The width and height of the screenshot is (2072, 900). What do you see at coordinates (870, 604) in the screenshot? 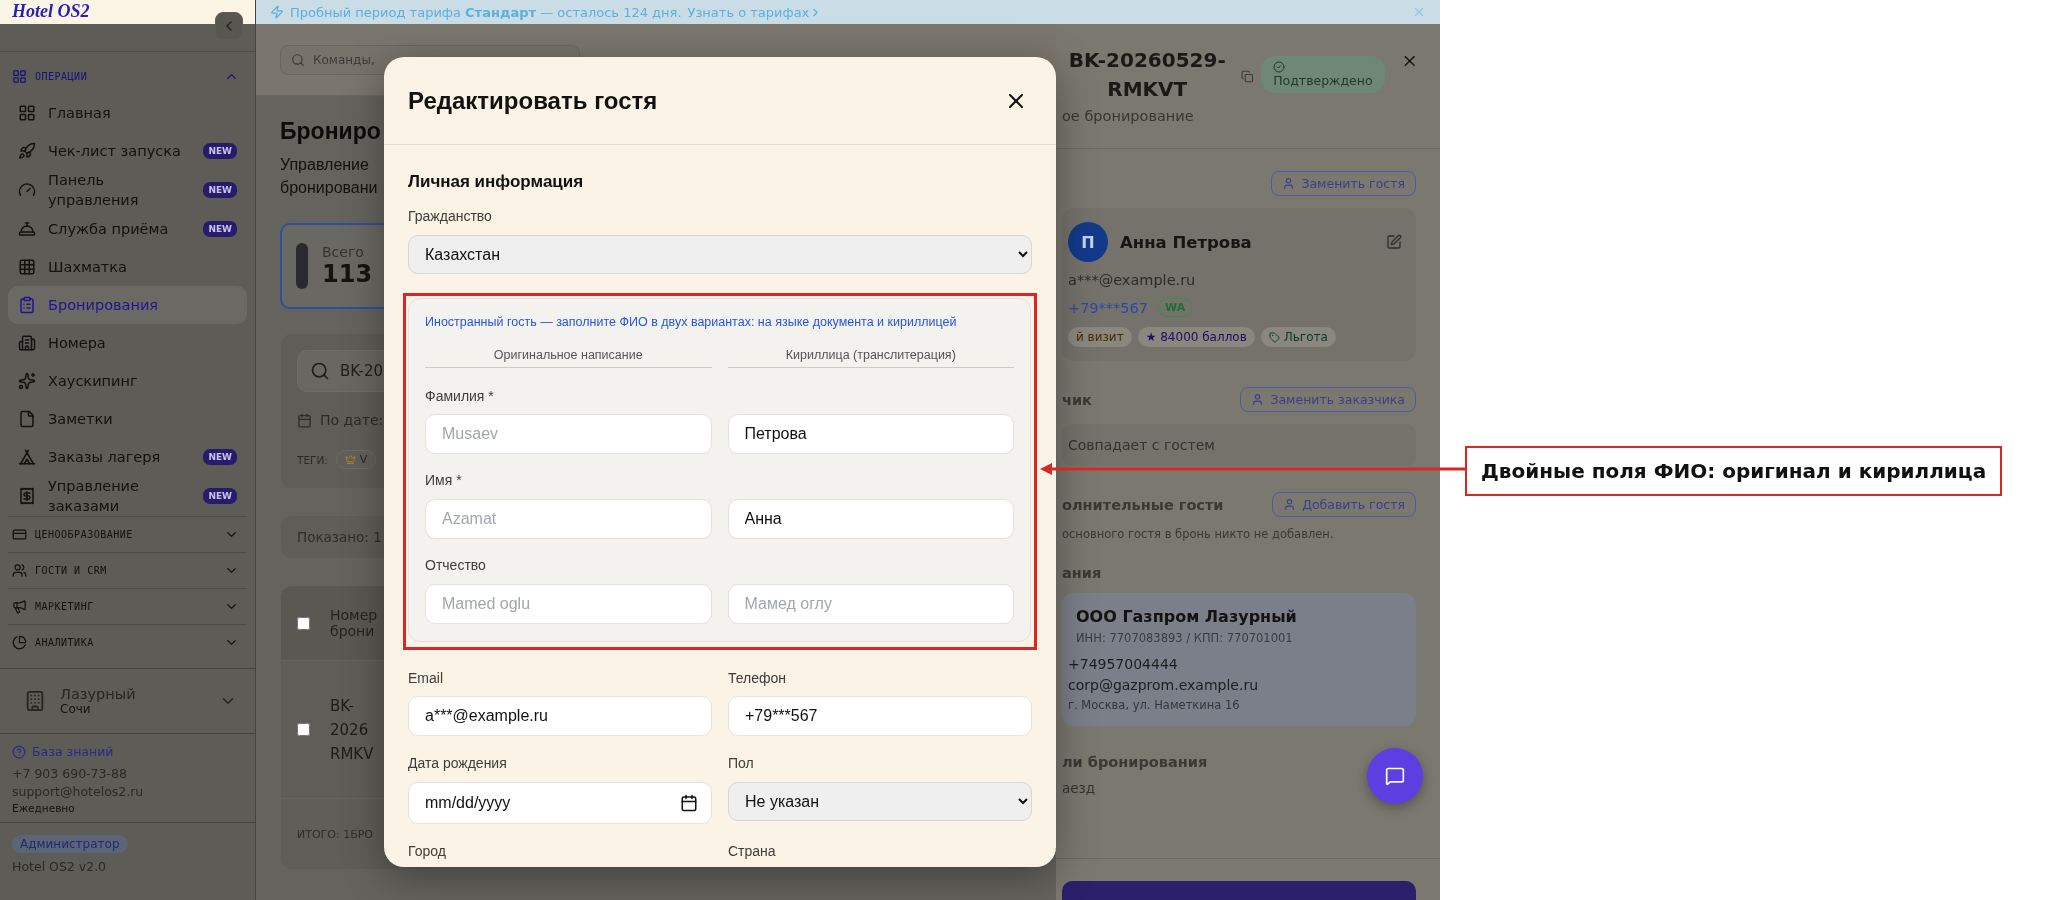
I see `name-field: Мамед оглу` at bounding box center [870, 604].